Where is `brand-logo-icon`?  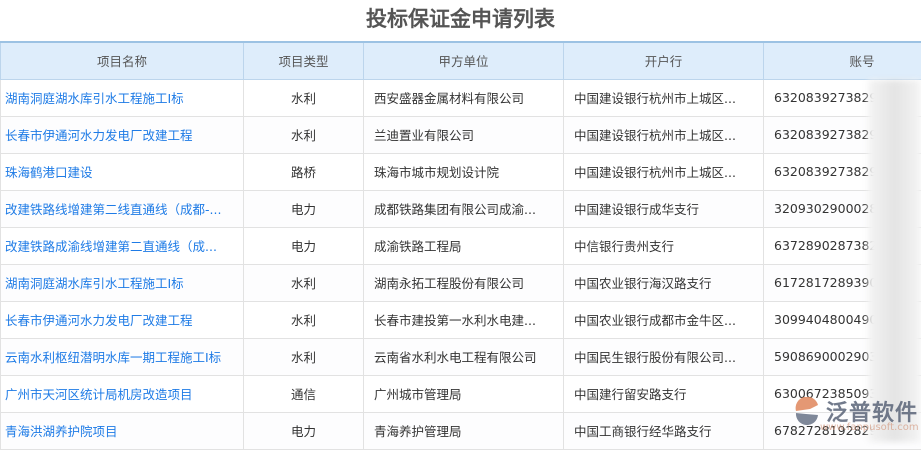 brand-logo-icon is located at coordinates (807, 411).